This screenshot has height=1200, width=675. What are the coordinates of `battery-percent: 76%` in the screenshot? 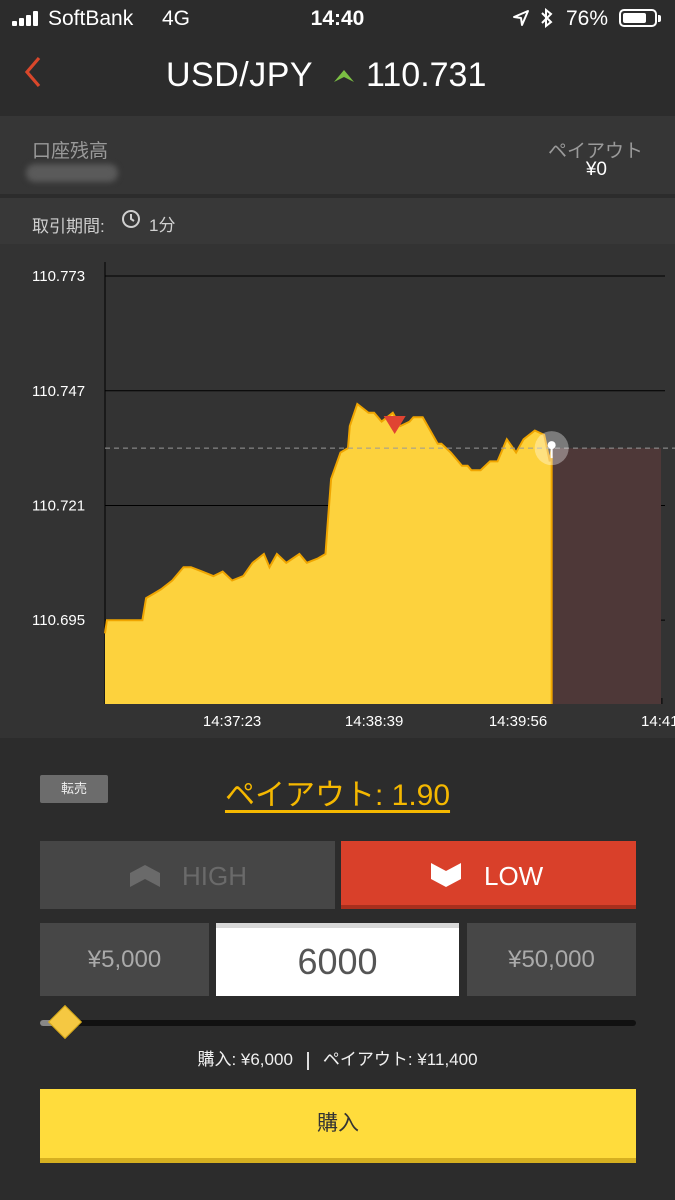 It's located at (587, 18).